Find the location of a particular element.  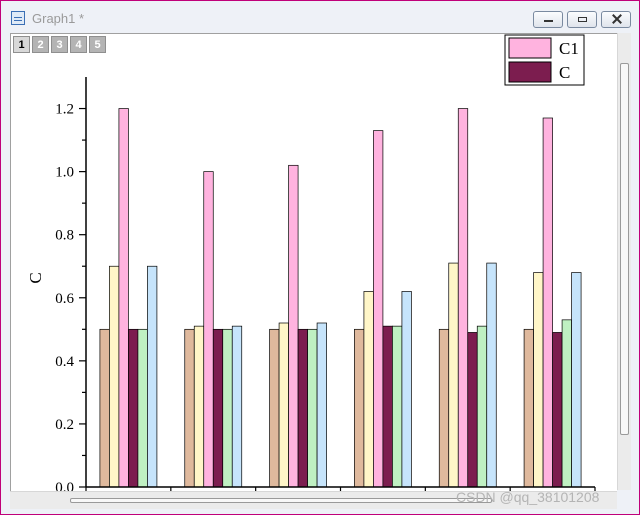

y-tick-label: 0.0 is located at coordinates (64, 485).